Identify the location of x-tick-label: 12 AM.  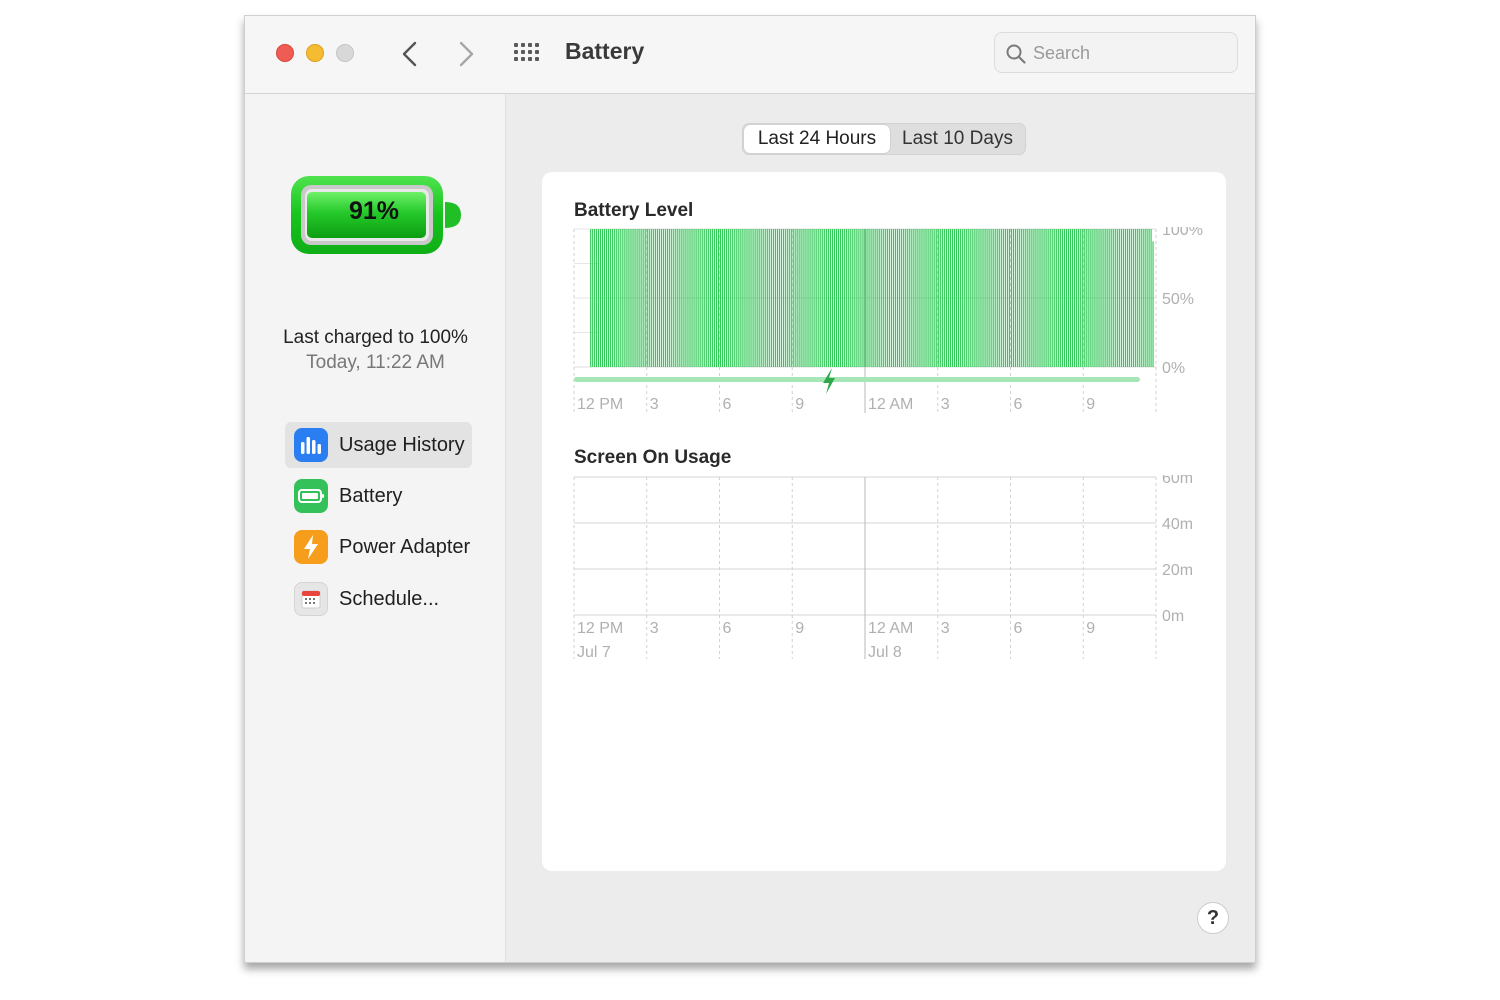
(890, 628).